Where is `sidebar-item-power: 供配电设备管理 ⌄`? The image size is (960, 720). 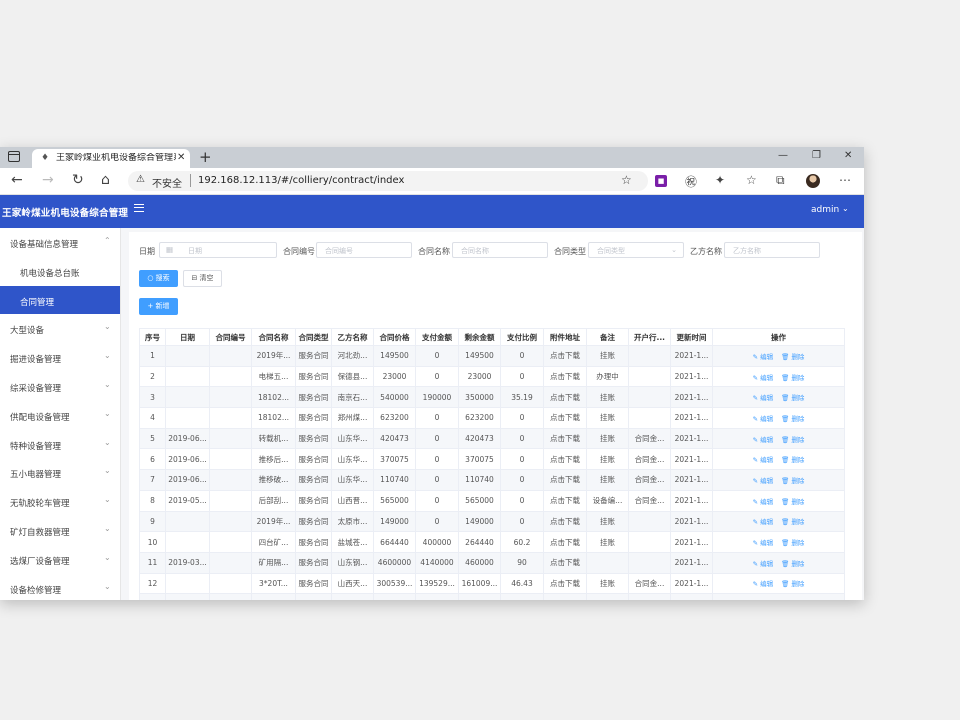 sidebar-item-power: 供配电设备管理 ⌄ is located at coordinates (60, 415).